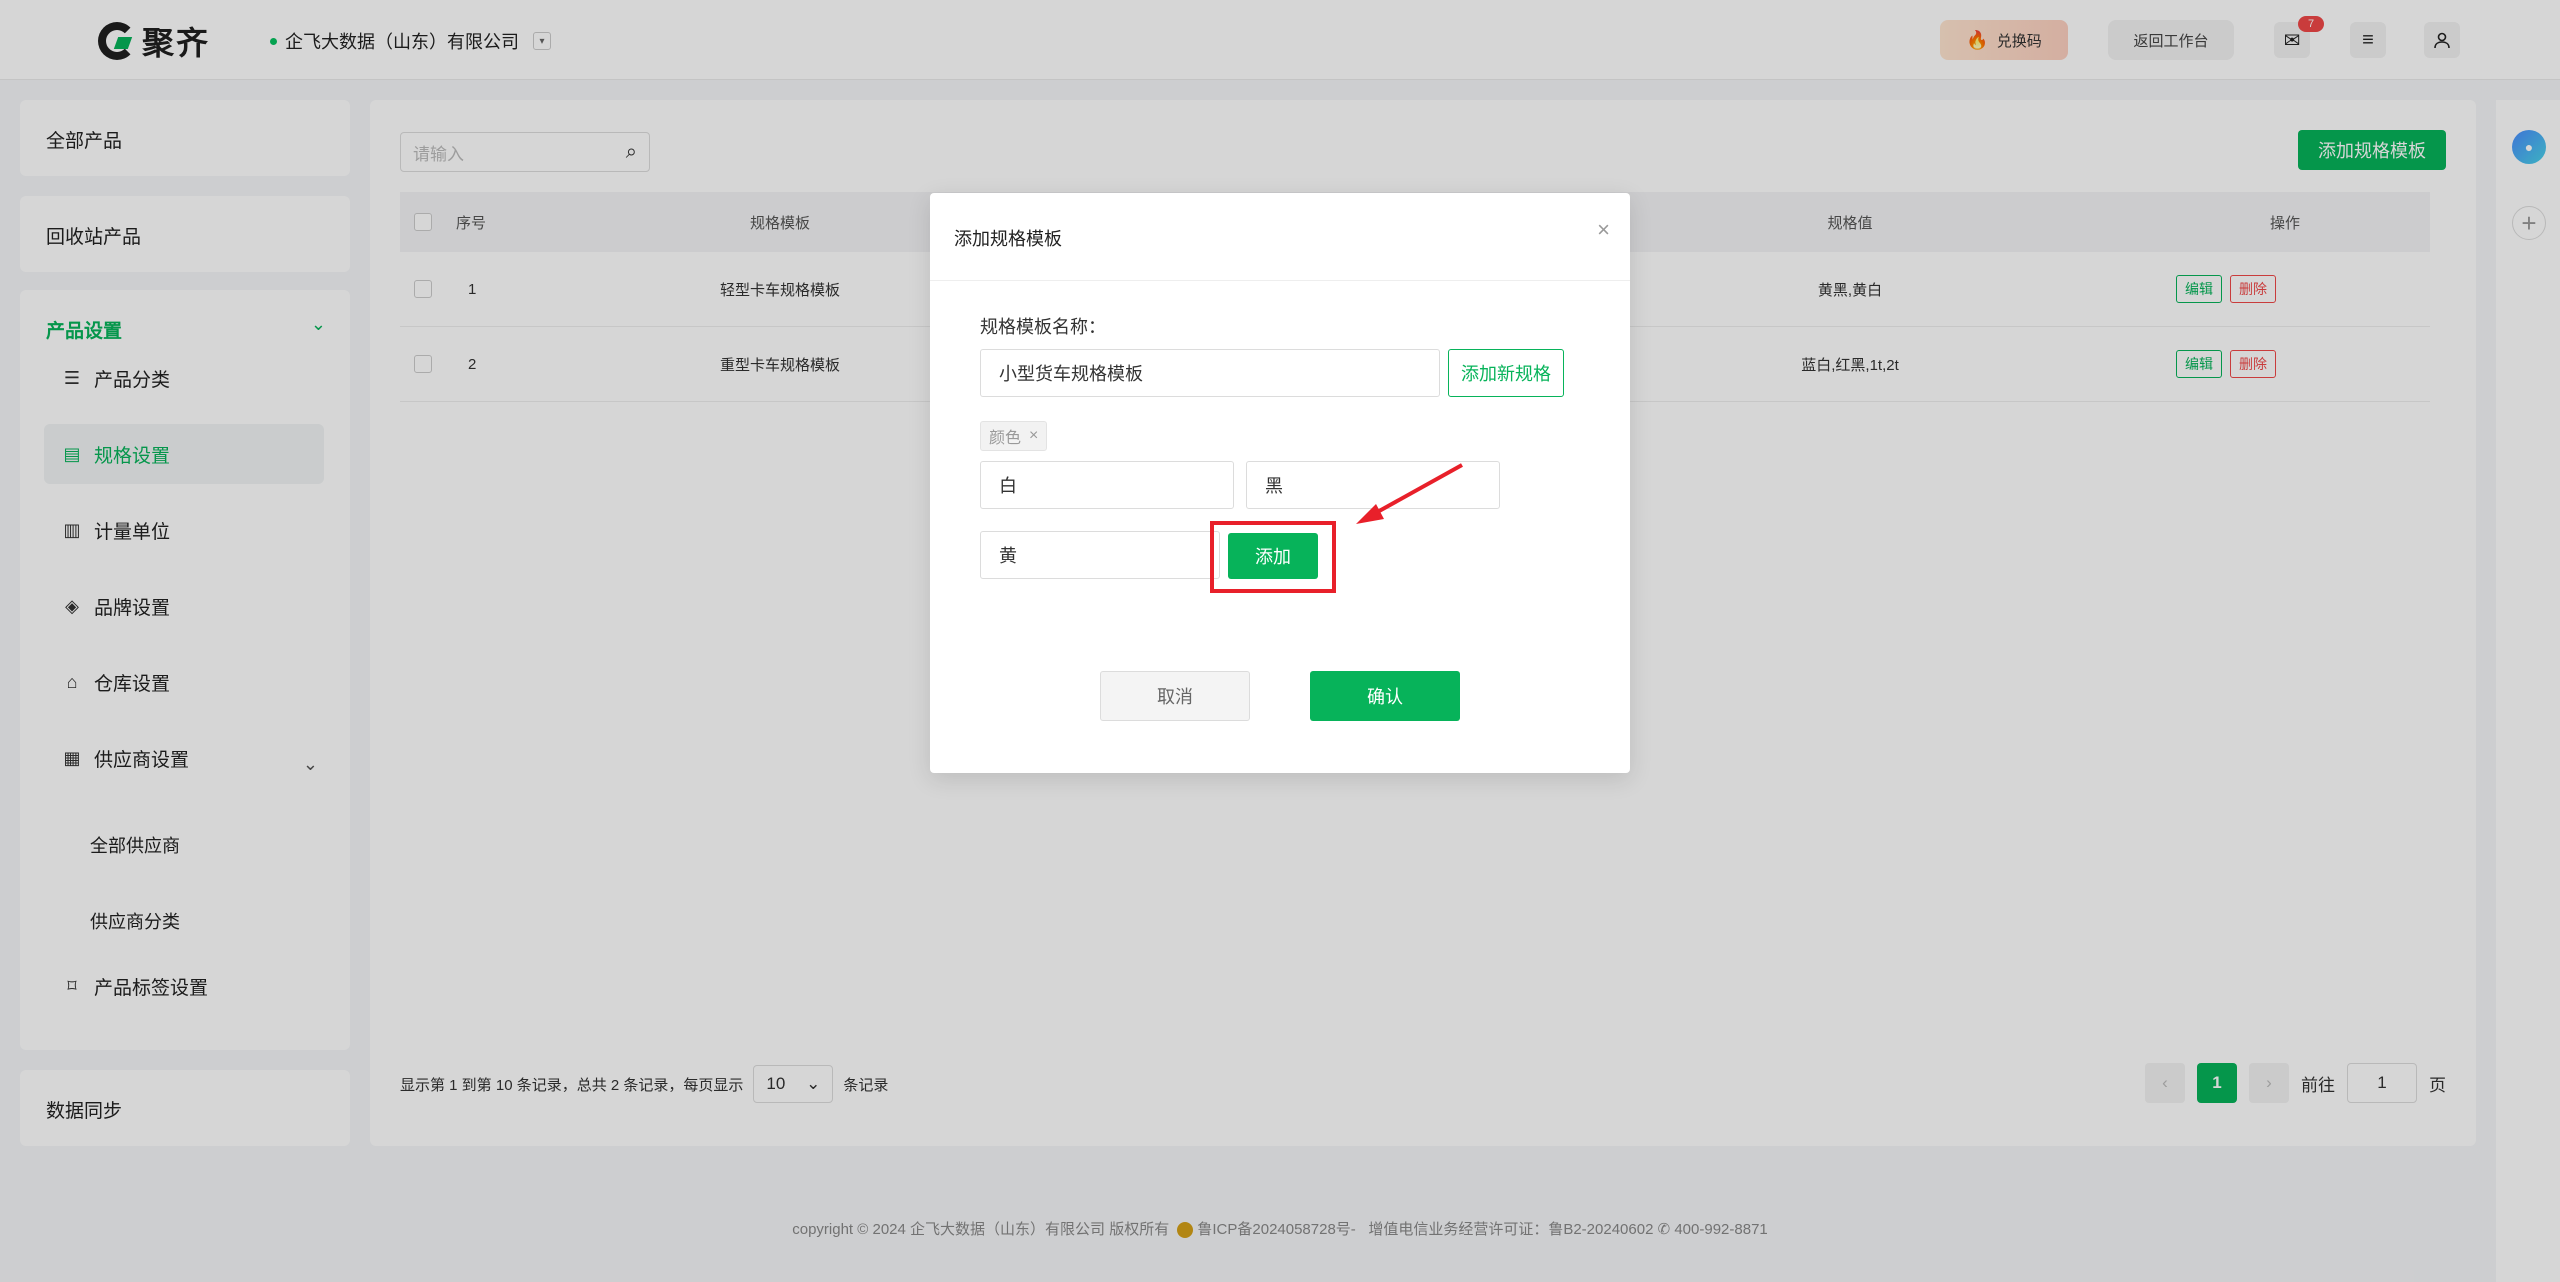 This screenshot has width=2560, height=1282. Describe the element at coordinates (1273, 557) in the screenshot. I see `annotation-highlight-box` at that location.